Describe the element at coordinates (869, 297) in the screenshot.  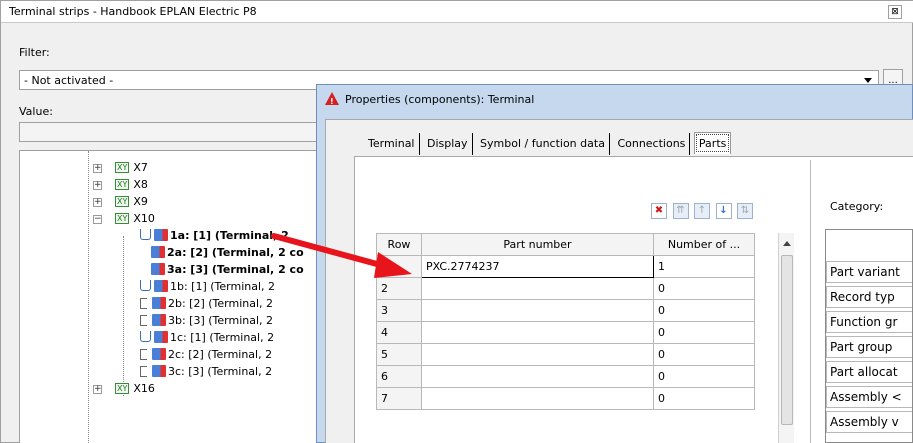
I see `category-item: Record typ` at that location.